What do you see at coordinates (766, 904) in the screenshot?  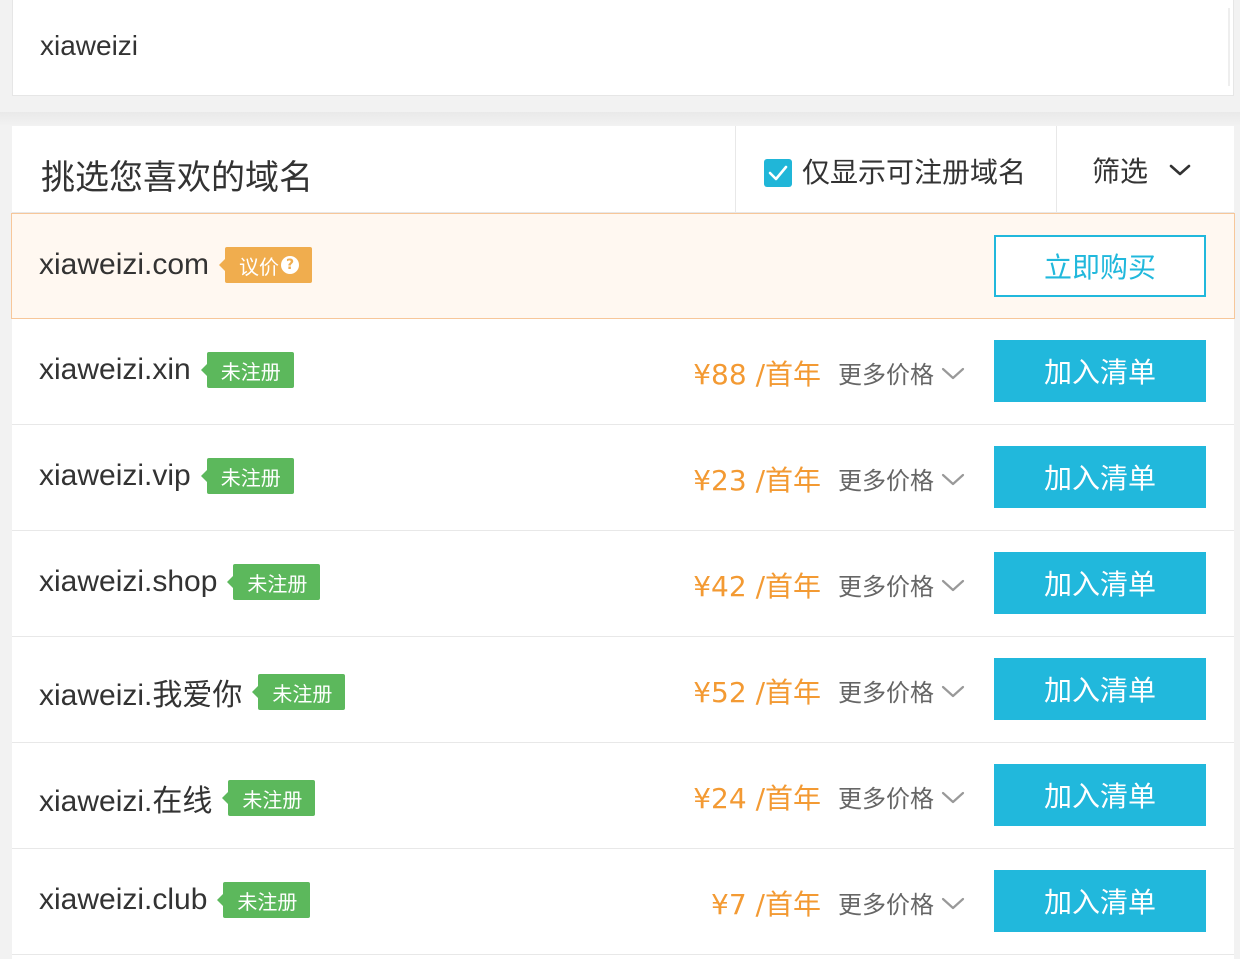 I see `first-year-price: ¥7 /首年` at bounding box center [766, 904].